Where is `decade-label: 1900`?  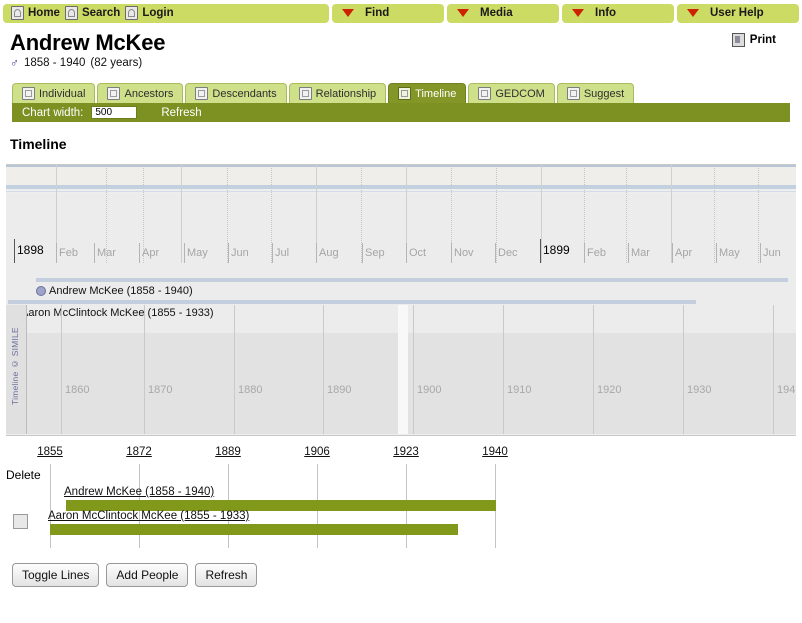 decade-label: 1900 is located at coordinates (429, 390).